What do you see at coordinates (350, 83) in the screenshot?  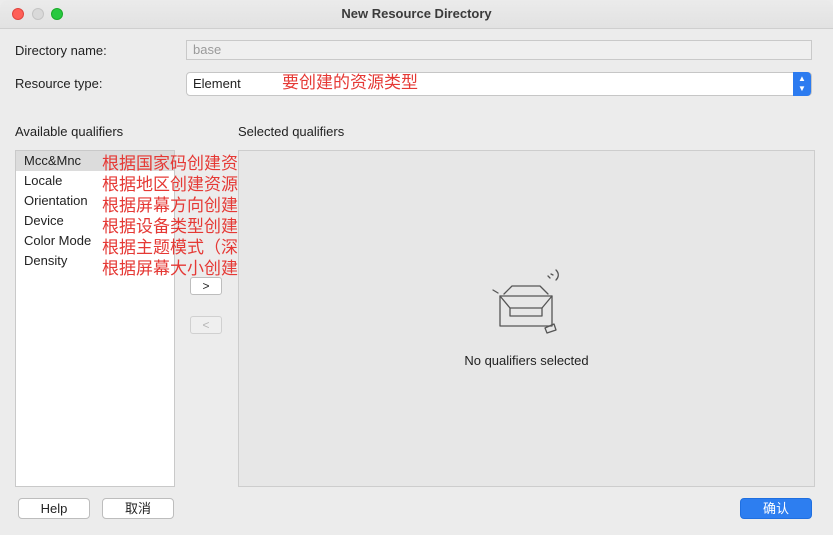 I see `resource-type-annotation: 要创建的资源类型` at bounding box center [350, 83].